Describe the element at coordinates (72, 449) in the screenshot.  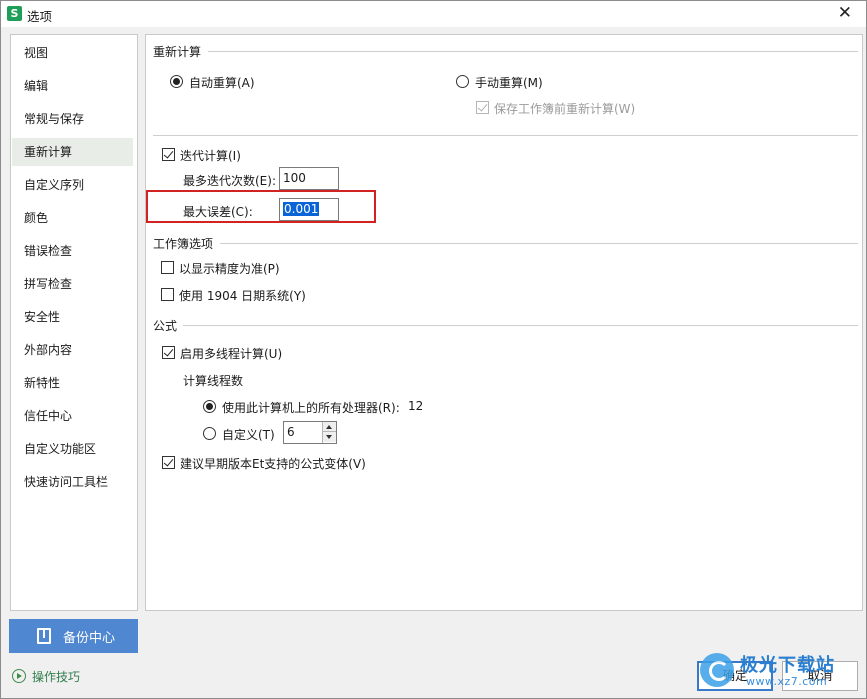
I see `sidebar-item-customize-ribbon: 自定义功能区` at that location.